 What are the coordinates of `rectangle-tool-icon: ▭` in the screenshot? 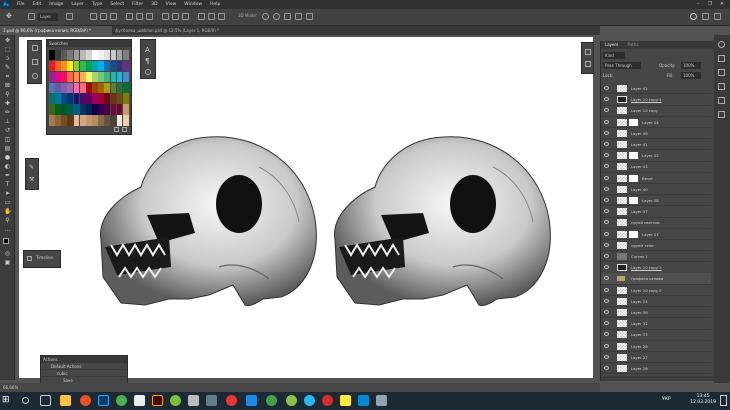 It's located at (7, 203).